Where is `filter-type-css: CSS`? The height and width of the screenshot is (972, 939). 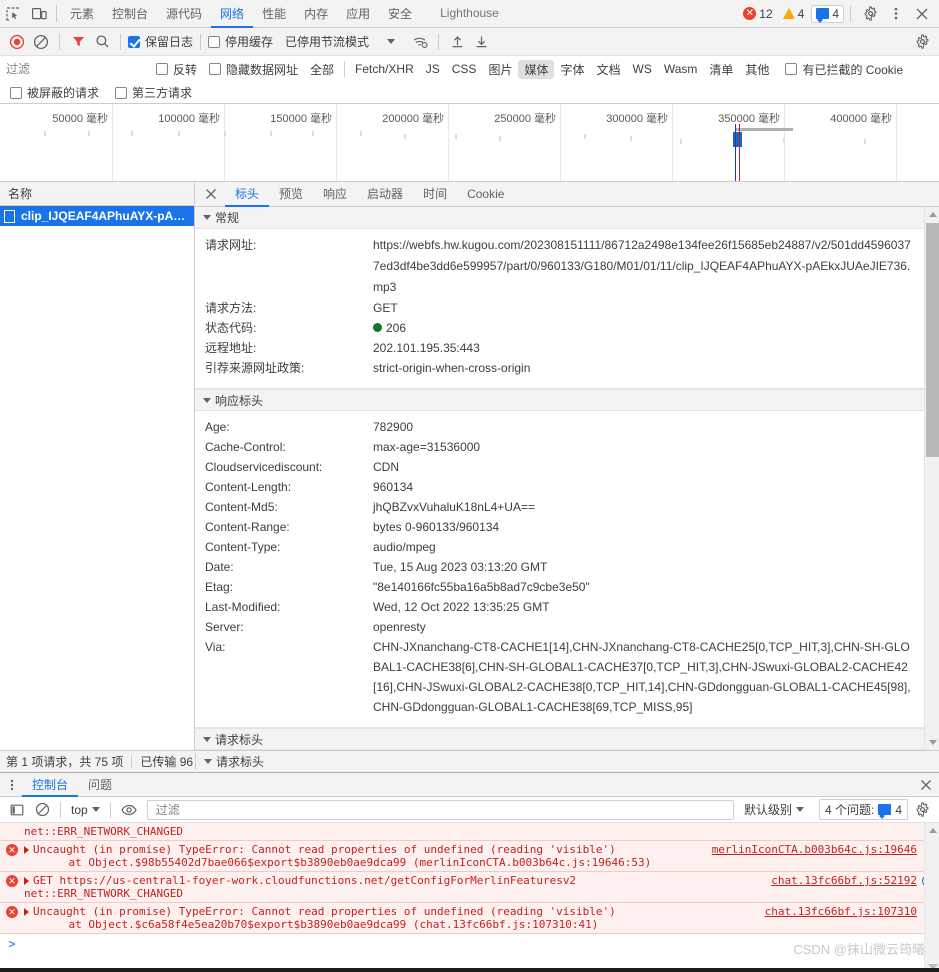
filter-type-css: CSS is located at coordinates (464, 69).